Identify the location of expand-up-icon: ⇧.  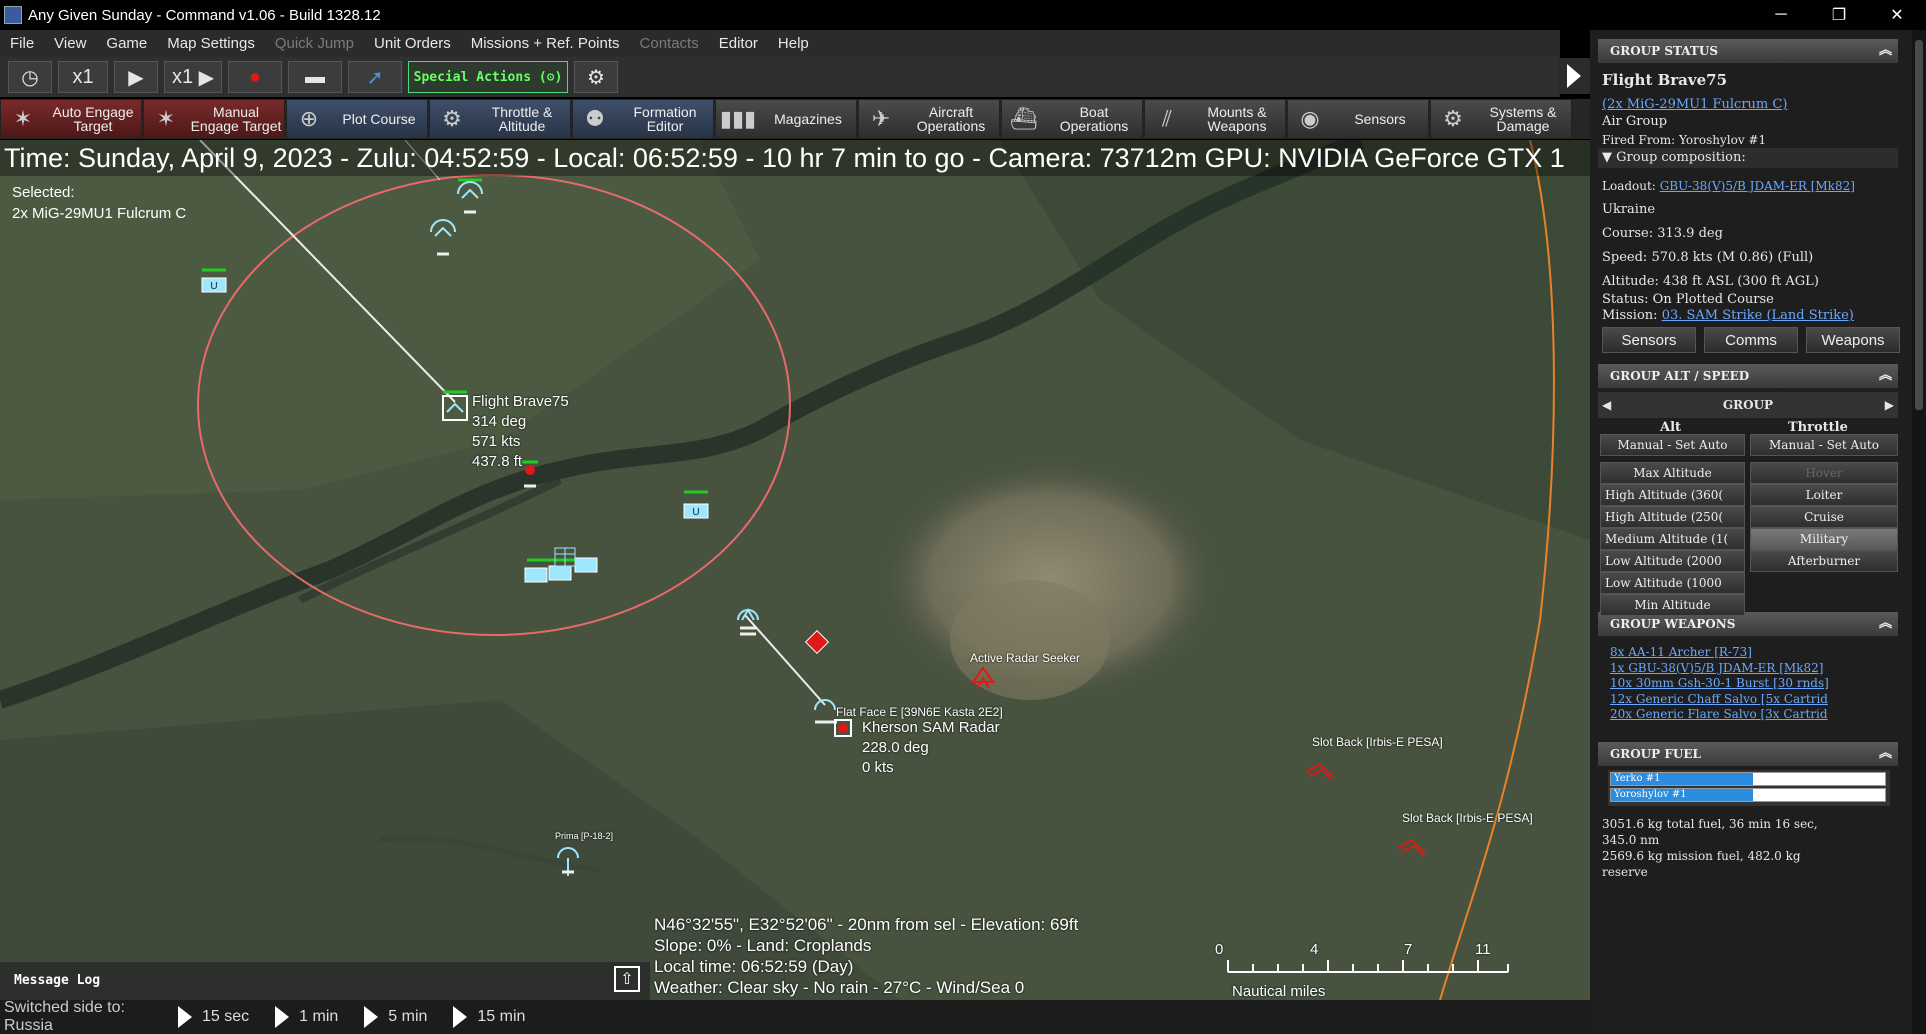
(627, 979).